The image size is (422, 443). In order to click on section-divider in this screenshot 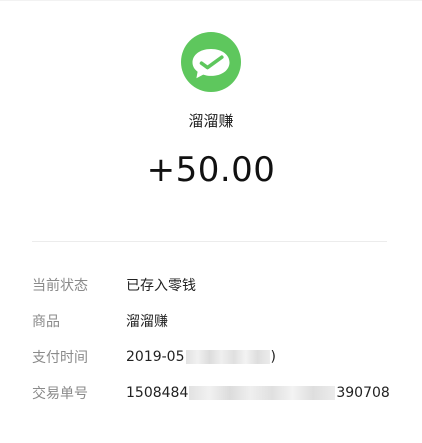, I will do `click(209, 241)`.